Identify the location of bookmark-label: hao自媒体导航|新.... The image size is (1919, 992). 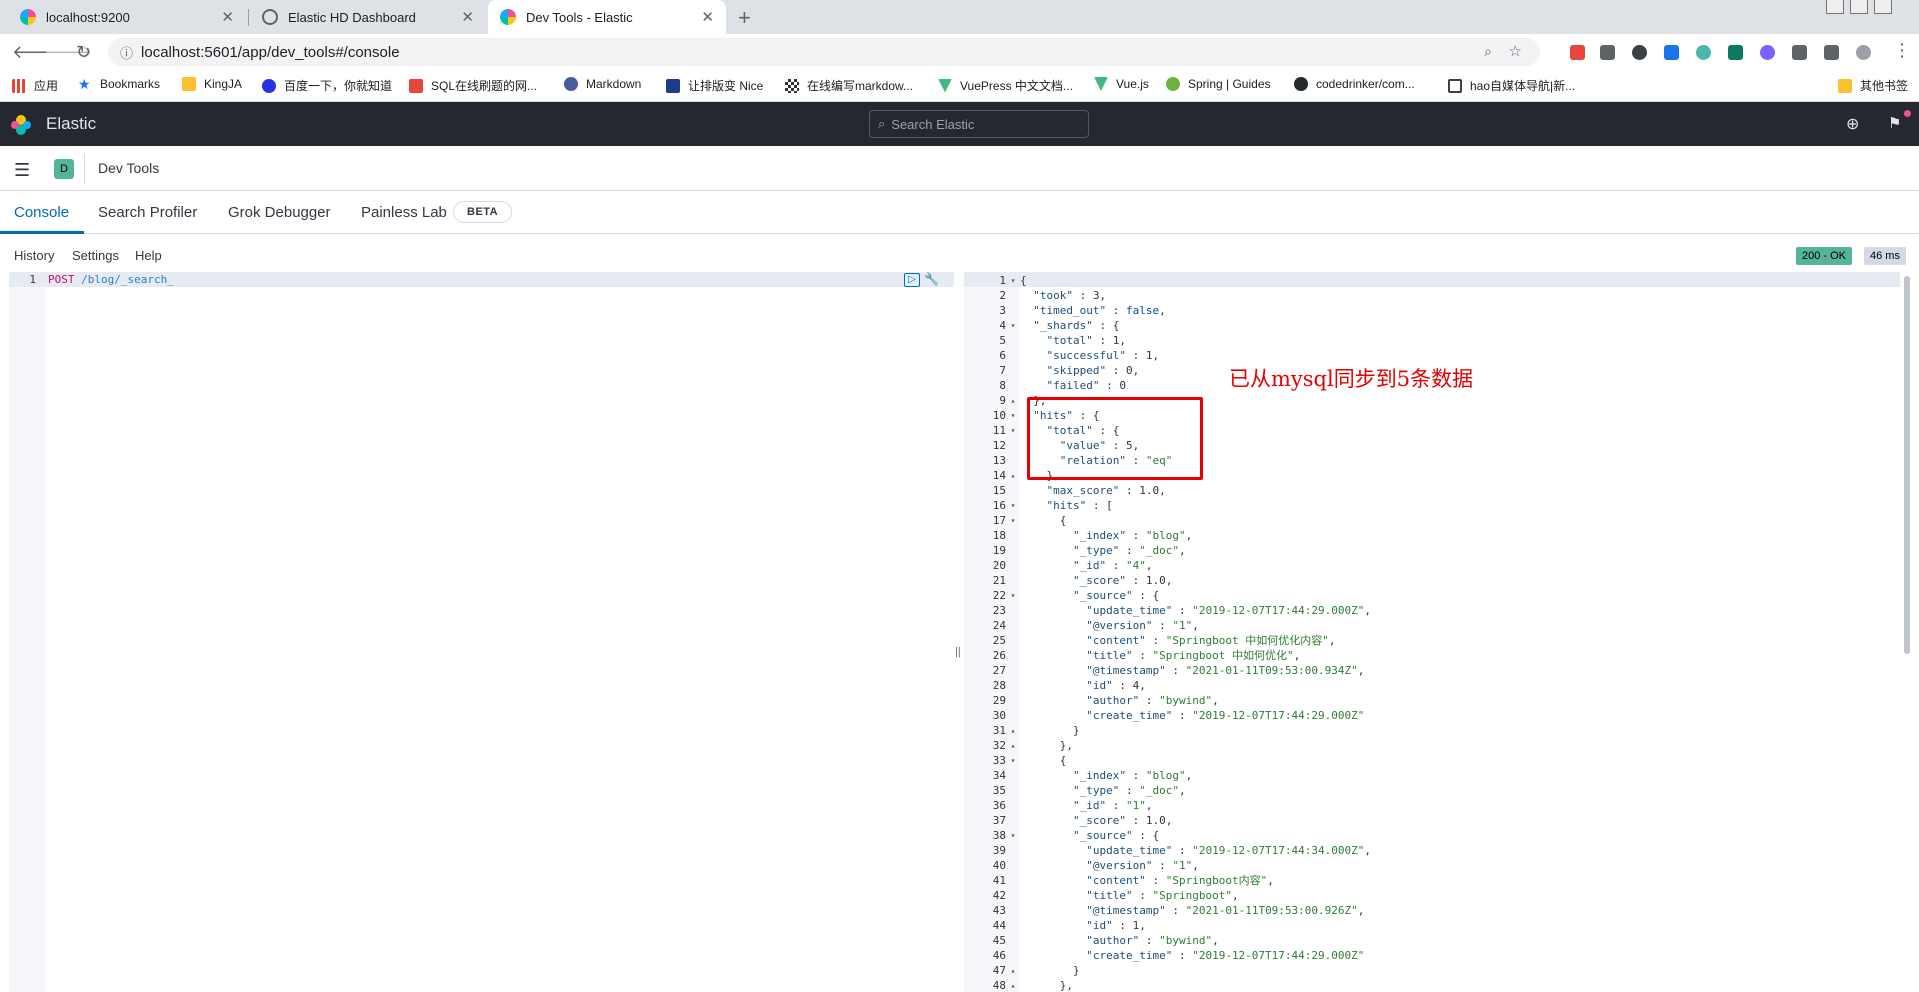
(1523, 86).